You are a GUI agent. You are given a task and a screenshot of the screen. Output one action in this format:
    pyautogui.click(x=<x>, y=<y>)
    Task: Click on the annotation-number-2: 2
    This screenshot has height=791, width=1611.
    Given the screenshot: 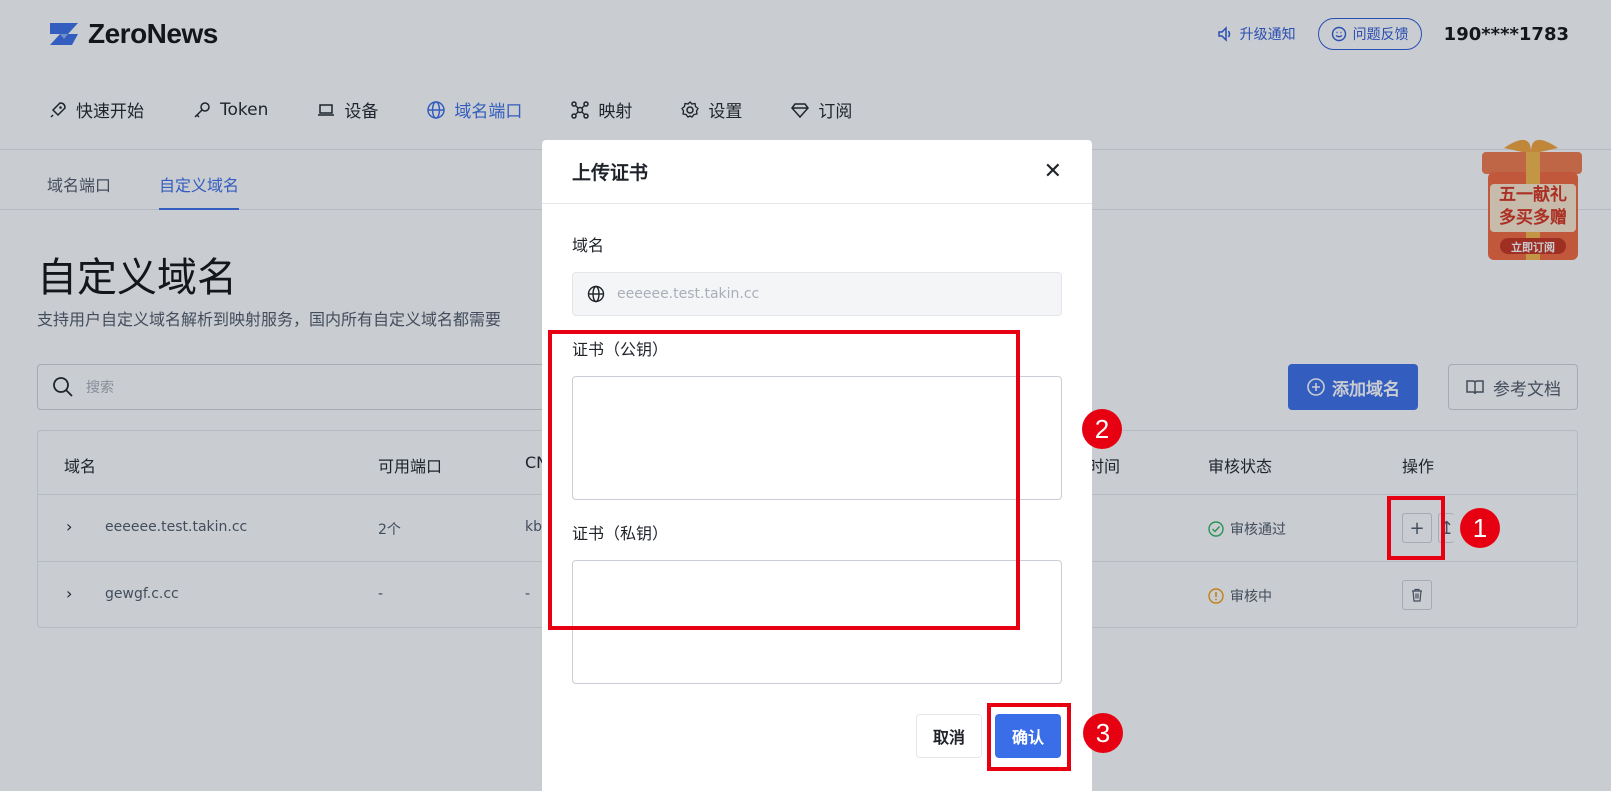 What is the action you would take?
    pyautogui.click(x=1102, y=429)
    